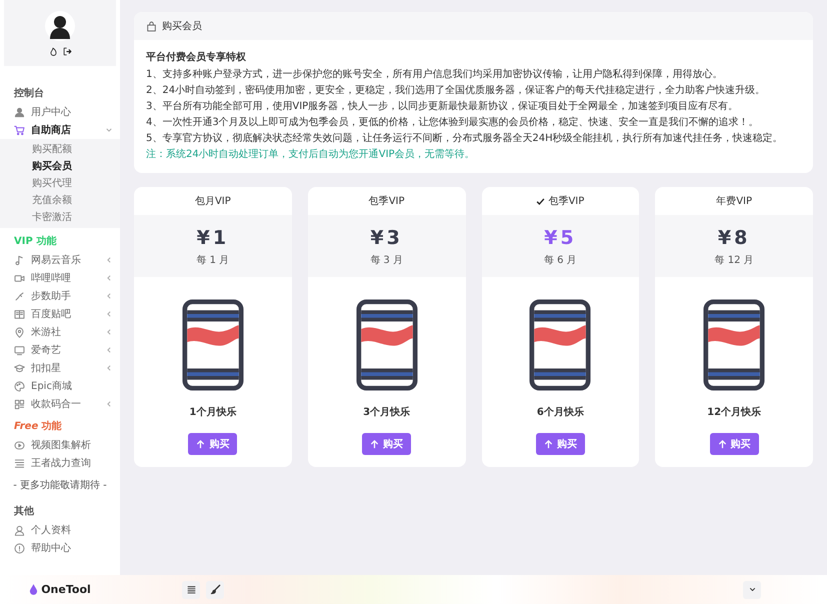  What do you see at coordinates (213, 238) in the screenshot?
I see `price-text: ¥1` at bounding box center [213, 238].